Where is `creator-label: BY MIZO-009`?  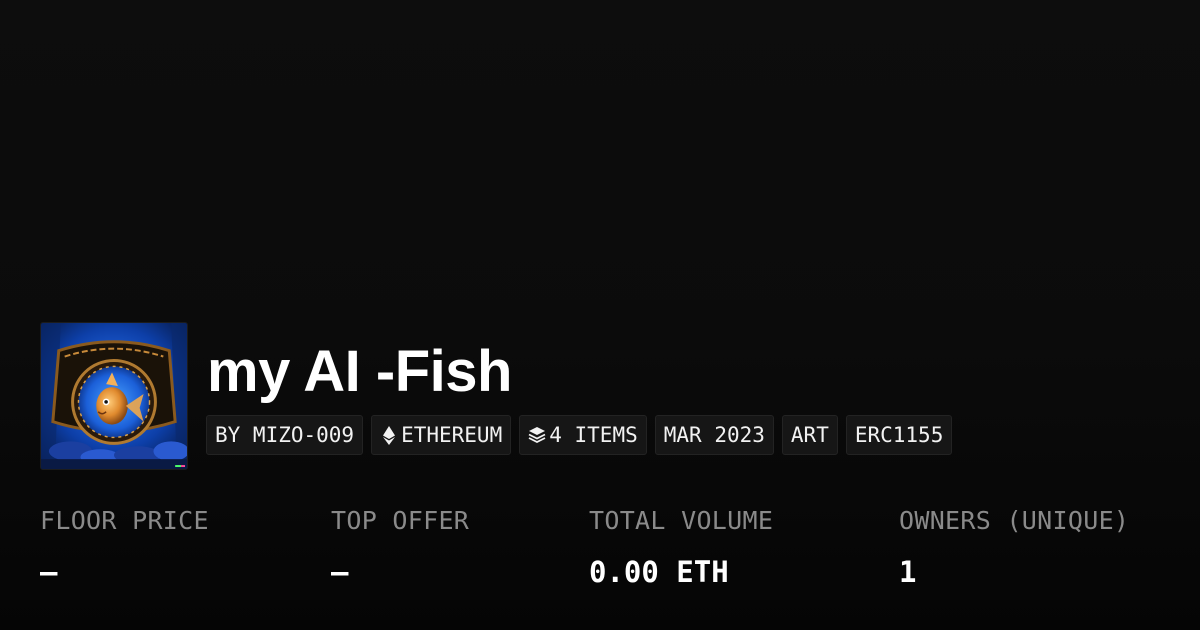
creator-label: BY MIZO-009 is located at coordinates (285, 435).